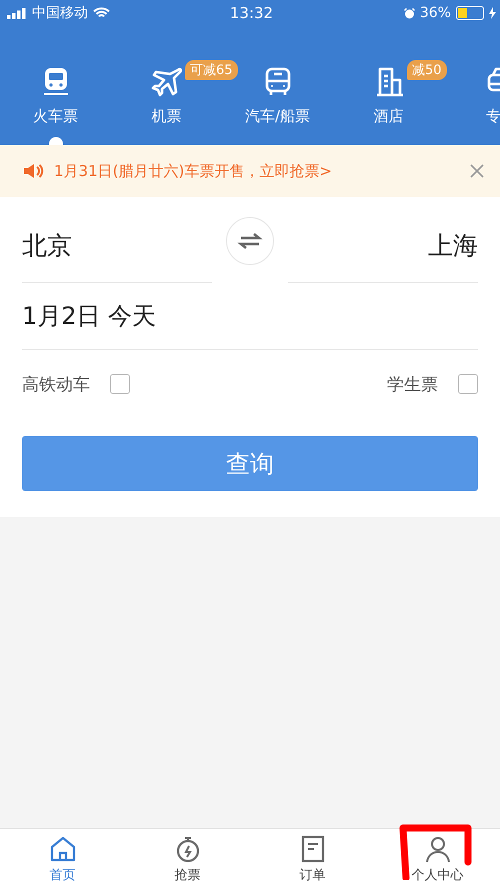 This screenshot has height=889, width=500. Describe the element at coordinates (211, 70) in the screenshot. I see `discount-badge: 可减65` at that location.